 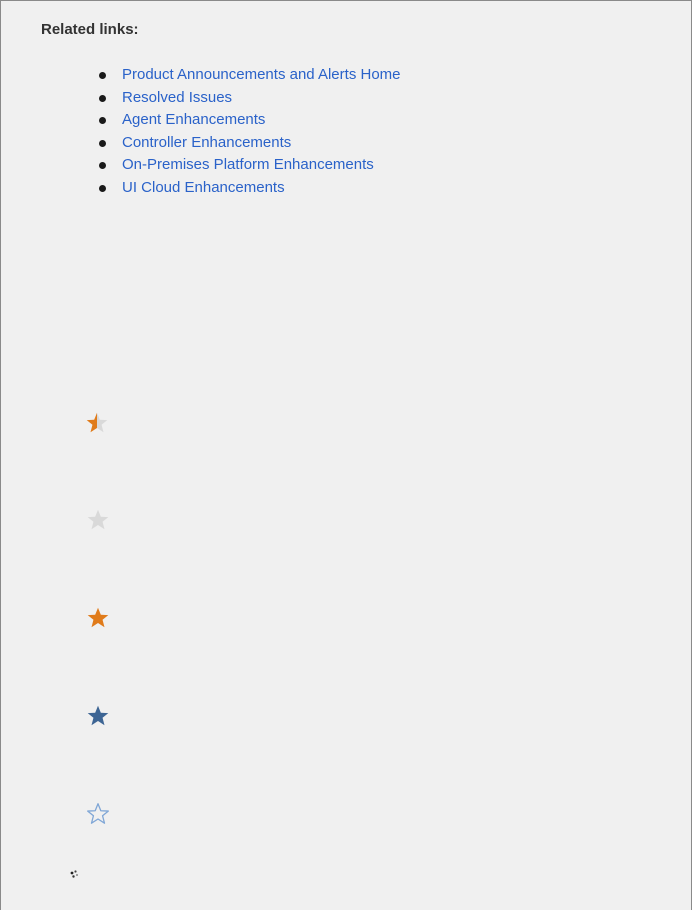 I want to click on list-item: Controller Enhancements, so click(x=250, y=144).